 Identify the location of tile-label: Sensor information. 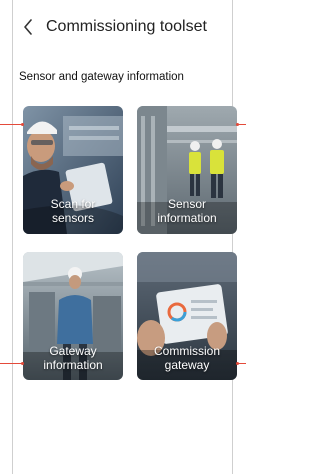
(187, 211).